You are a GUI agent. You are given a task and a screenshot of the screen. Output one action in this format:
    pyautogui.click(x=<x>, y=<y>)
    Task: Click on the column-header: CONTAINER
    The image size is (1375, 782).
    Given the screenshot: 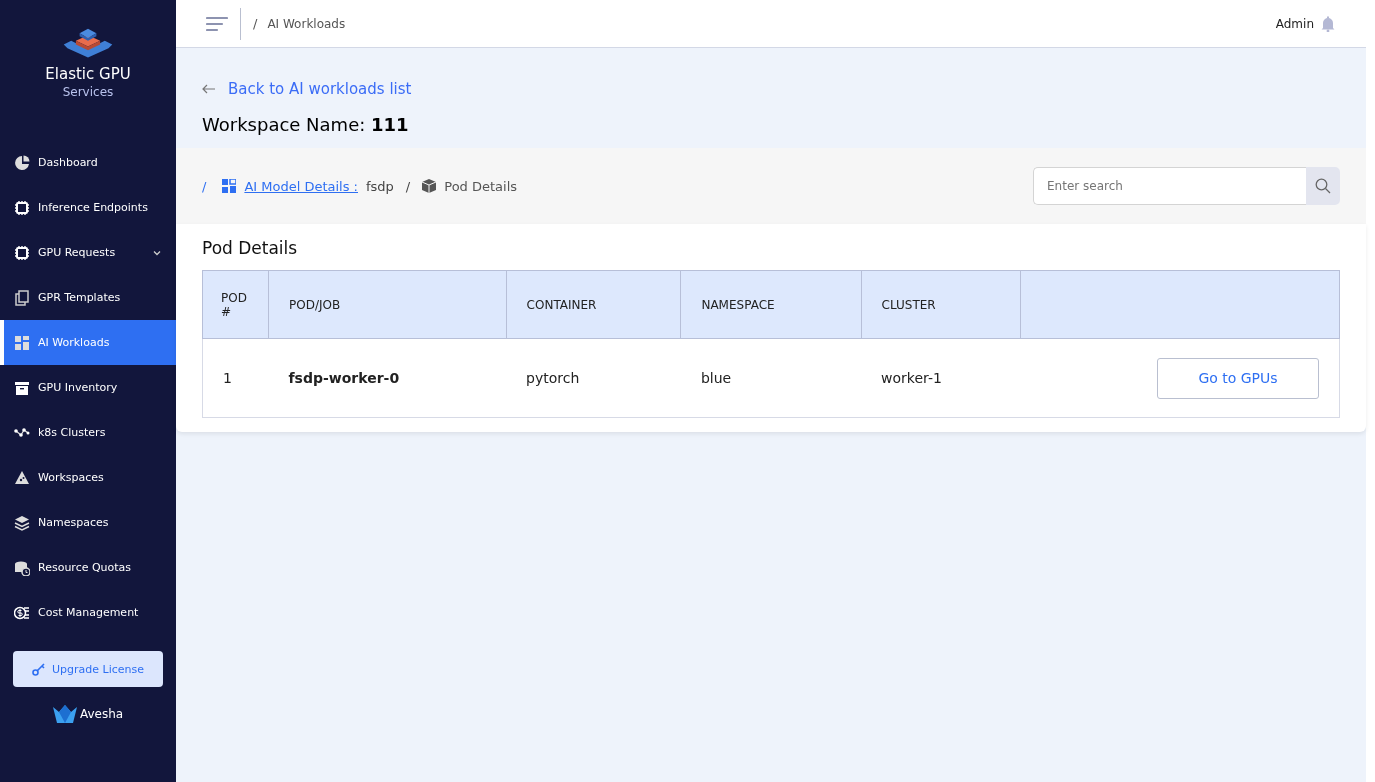 What is the action you would take?
    pyautogui.click(x=593, y=304)
    